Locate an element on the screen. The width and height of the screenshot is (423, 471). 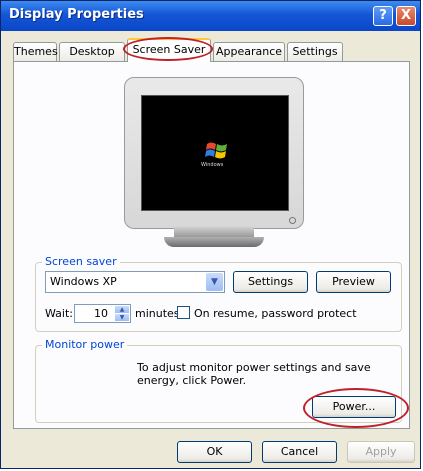
wait-minutes-spinner: 10 ▲ ▼ is located at coordinates (102, 313).